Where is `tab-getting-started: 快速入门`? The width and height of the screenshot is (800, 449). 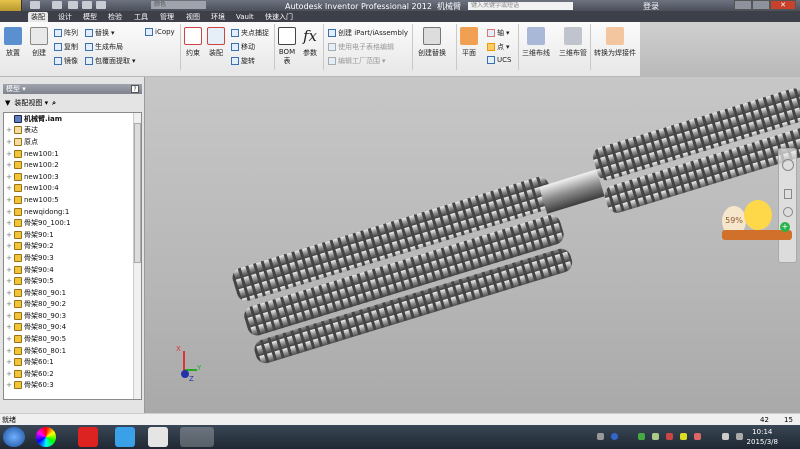
tab-getting-started: 快速入门 is located at coordinates (279, 17).